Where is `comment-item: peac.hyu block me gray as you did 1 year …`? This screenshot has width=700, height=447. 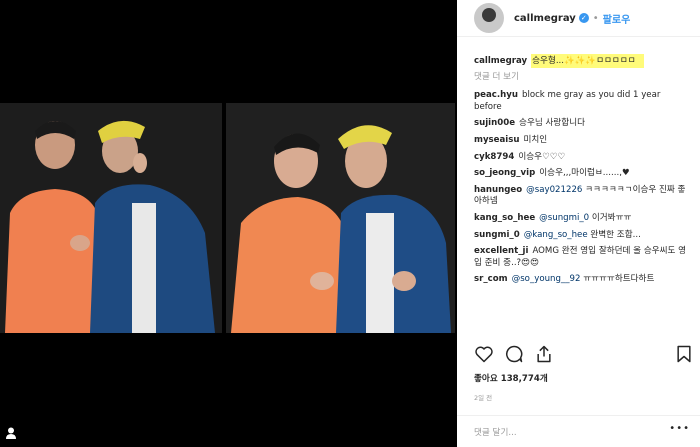
comment-item: peac.hyu block me gray as you did 1 year … is located at coordinates (582, 101).